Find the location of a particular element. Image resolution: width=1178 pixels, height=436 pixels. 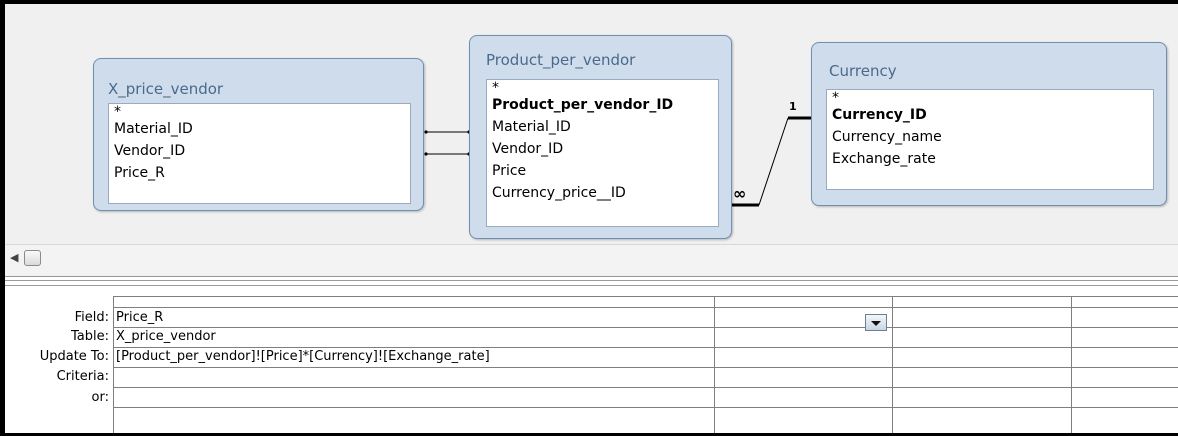

row-label-update-to: Update To: is located at coordinates (74, 356).